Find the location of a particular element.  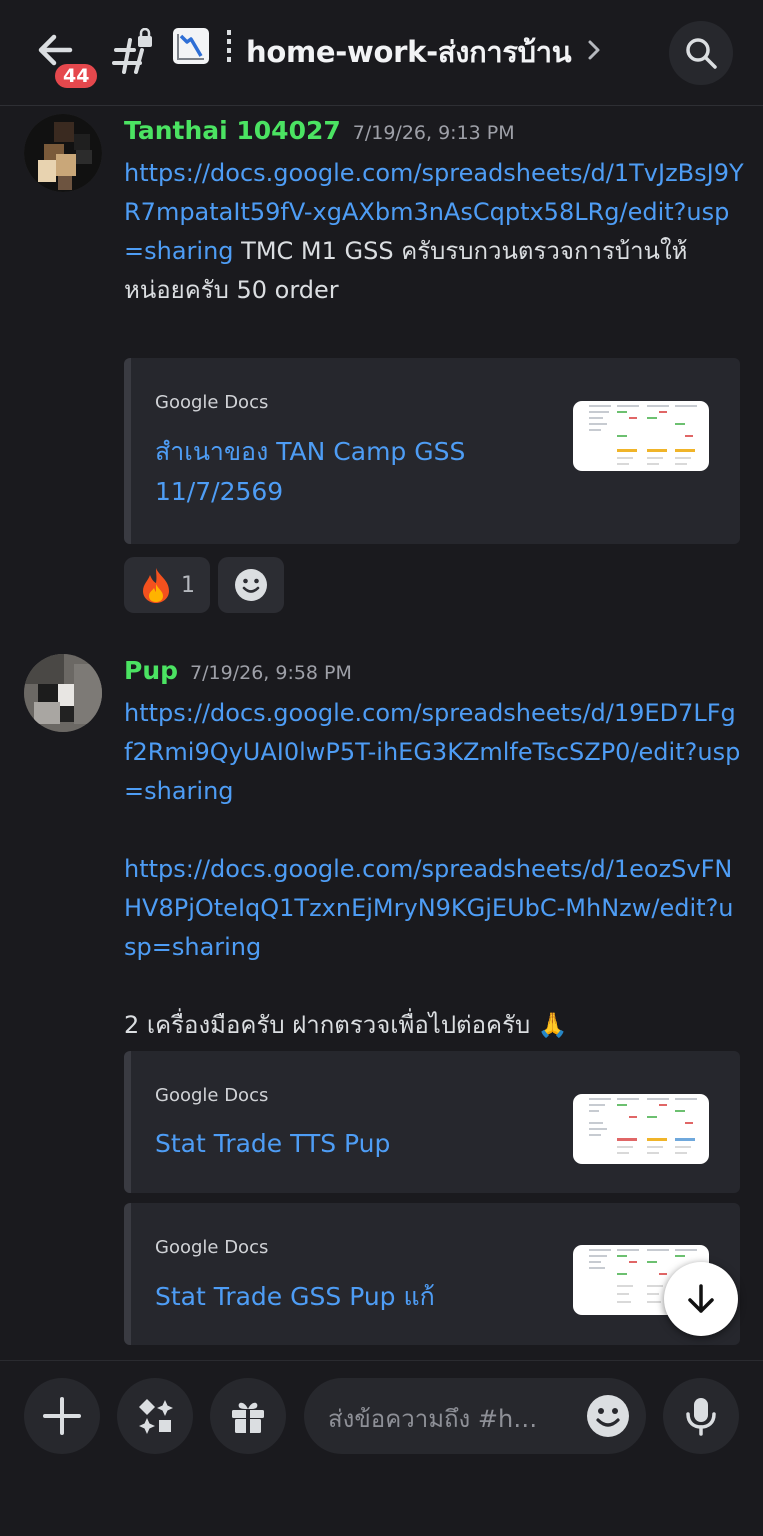

channel-header: 44 home-work-ส่งการบ้าน is located at coordinates (381, 53).